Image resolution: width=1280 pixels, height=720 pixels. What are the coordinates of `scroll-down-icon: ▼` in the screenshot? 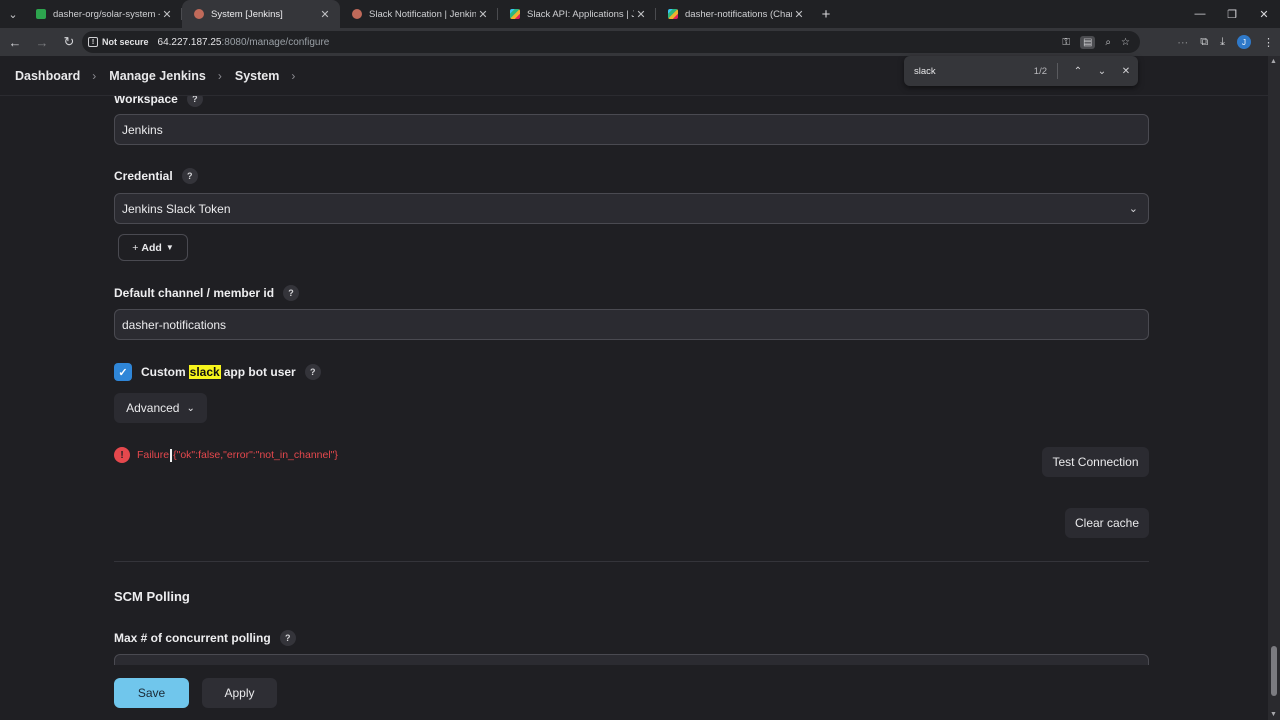 It's located at (1273, 714).